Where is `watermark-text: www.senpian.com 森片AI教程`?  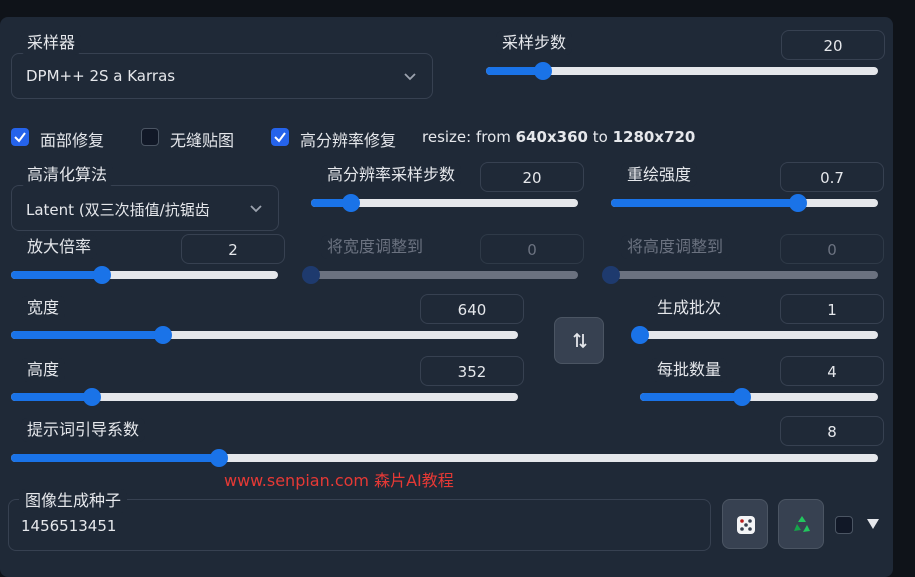
watermark-text: www.senpian.com 森片AI教程 is located at coordinates (339, 480).